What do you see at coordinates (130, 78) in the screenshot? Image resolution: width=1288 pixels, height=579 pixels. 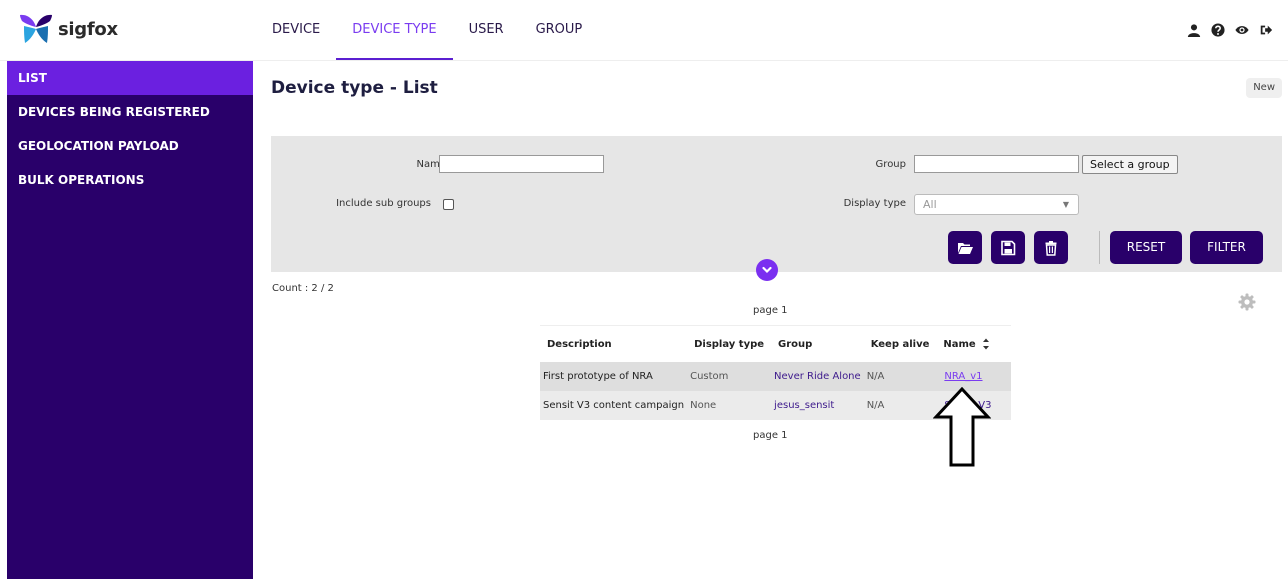 I see `sidebar-item-list: LIST` at bounding box center [130, 78].